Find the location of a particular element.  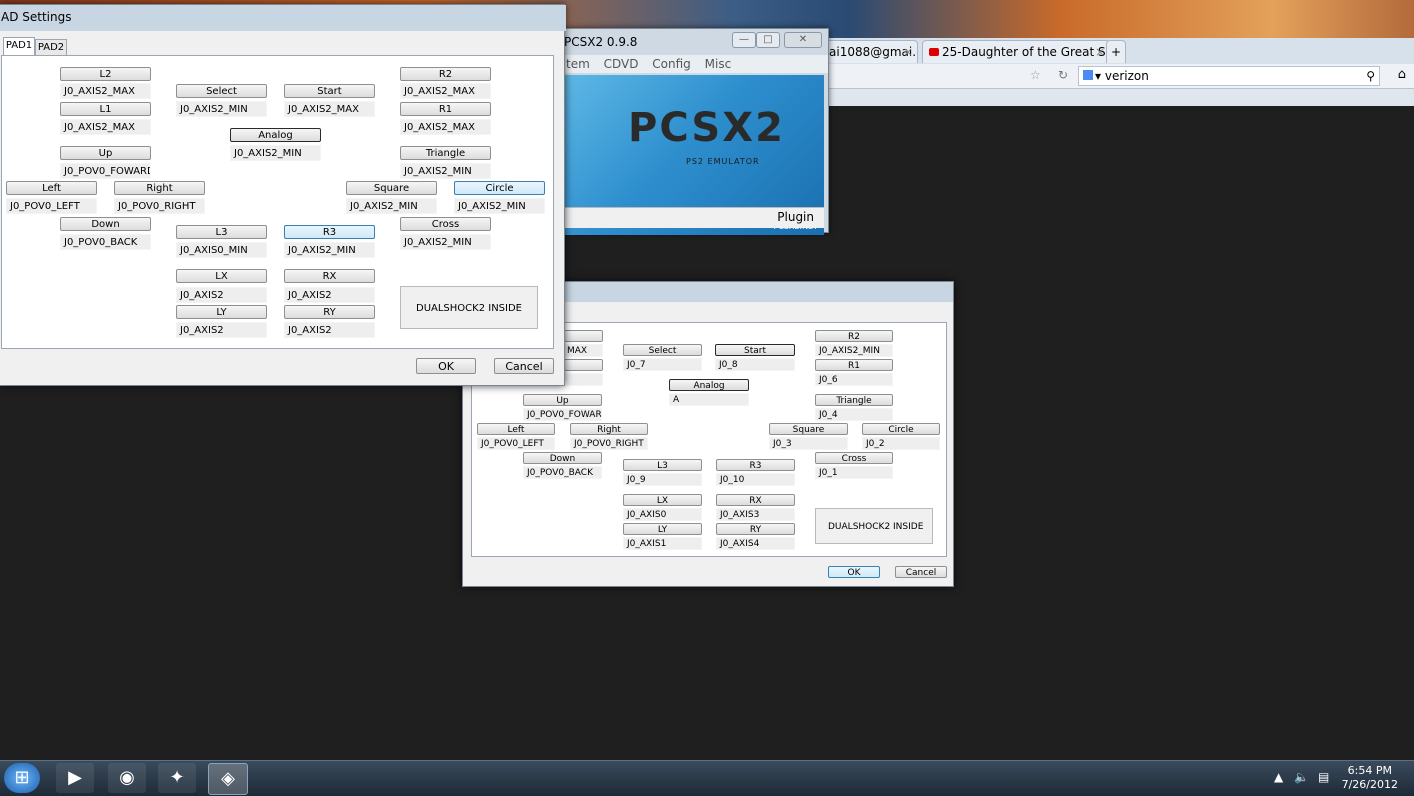

l3-binding: J0_AXIS0_MIN is located at coordinates (221, 250).